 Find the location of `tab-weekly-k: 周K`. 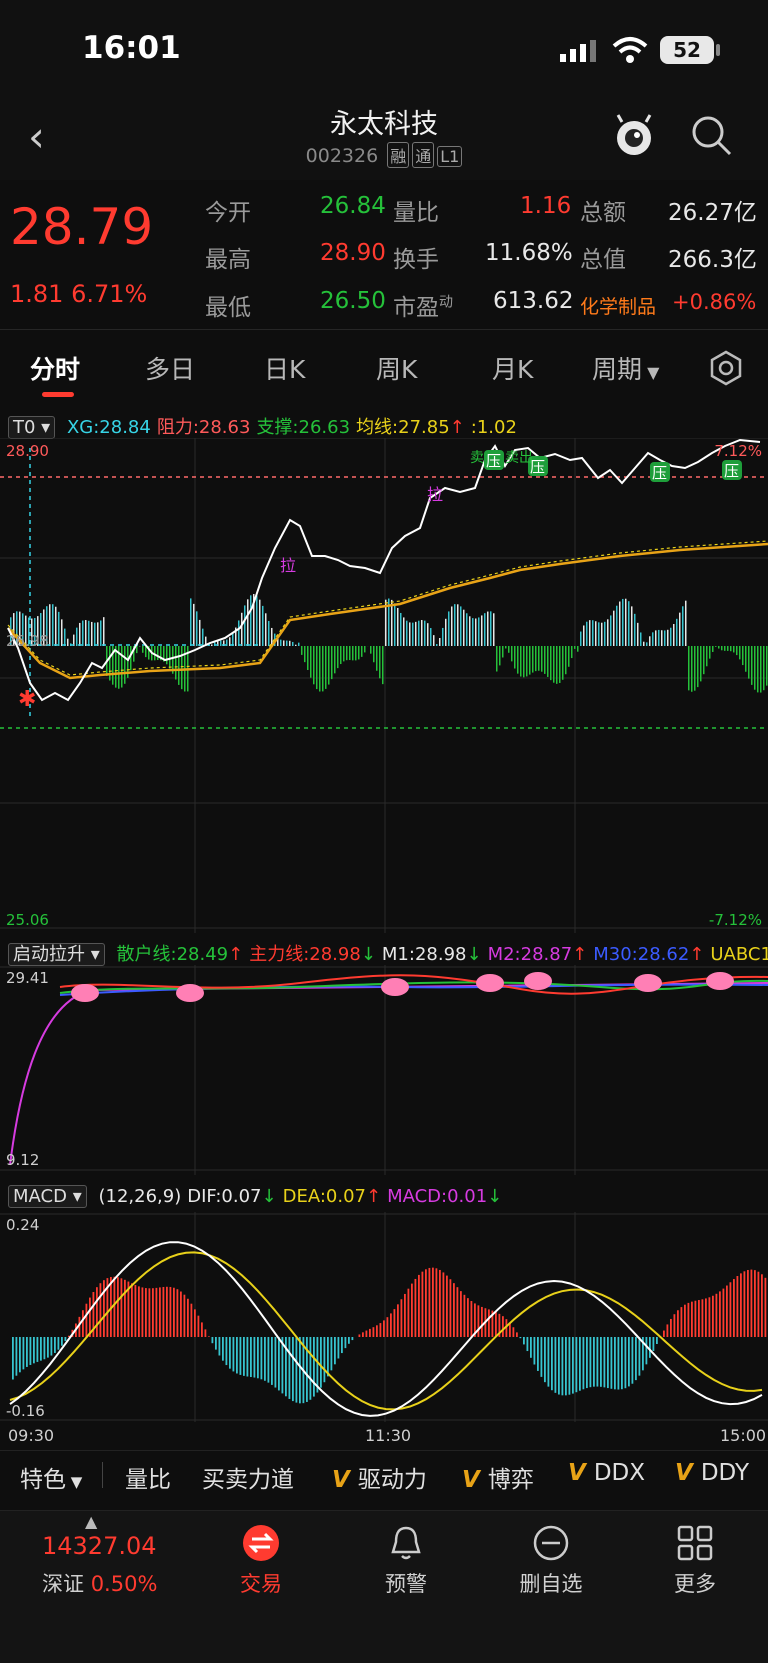

tab-weekly-k: 周K is located at coordinates (396, 368).